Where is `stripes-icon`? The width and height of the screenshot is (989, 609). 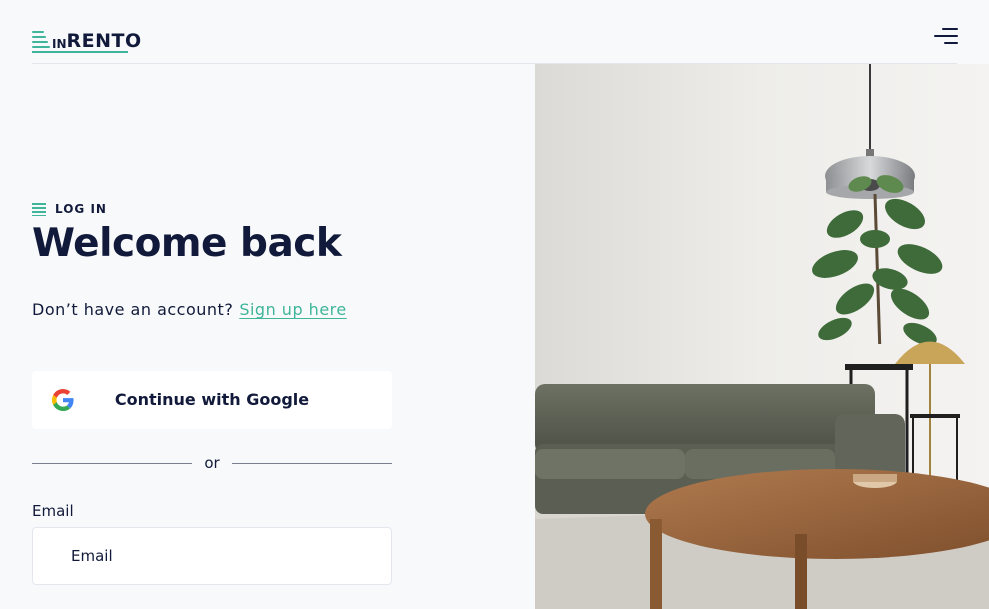 stripes-icon is located at coordinates (39, 209).